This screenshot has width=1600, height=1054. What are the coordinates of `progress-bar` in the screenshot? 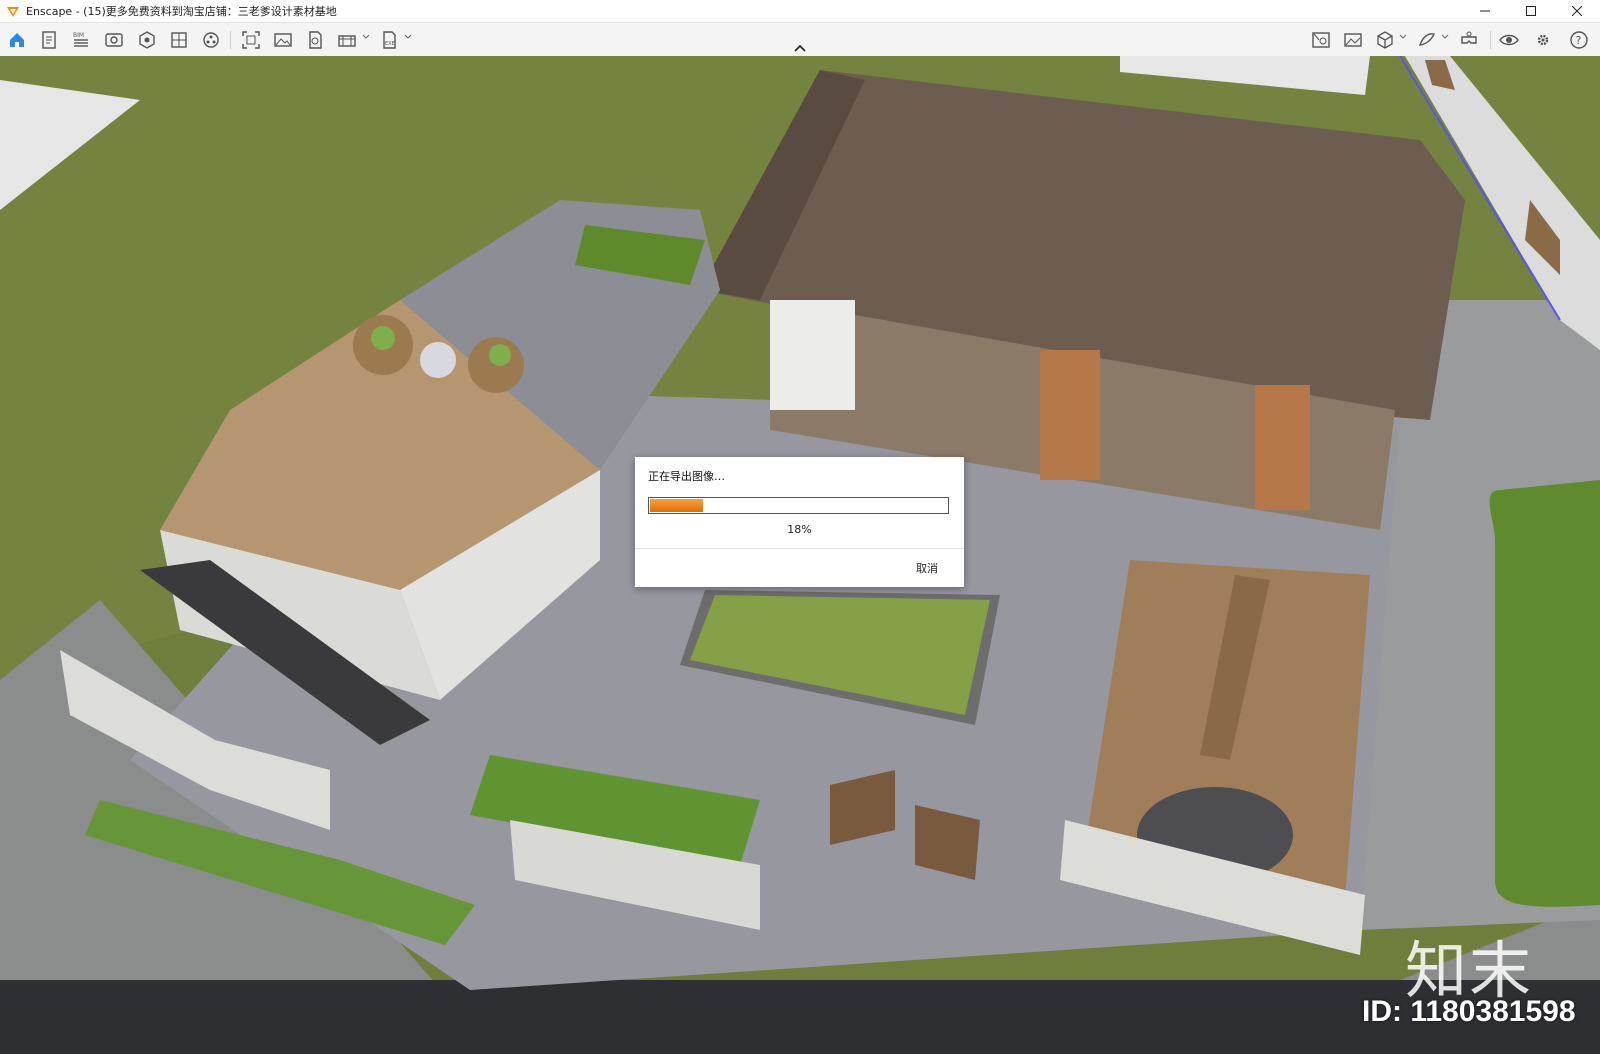 It's located at (798, 505).